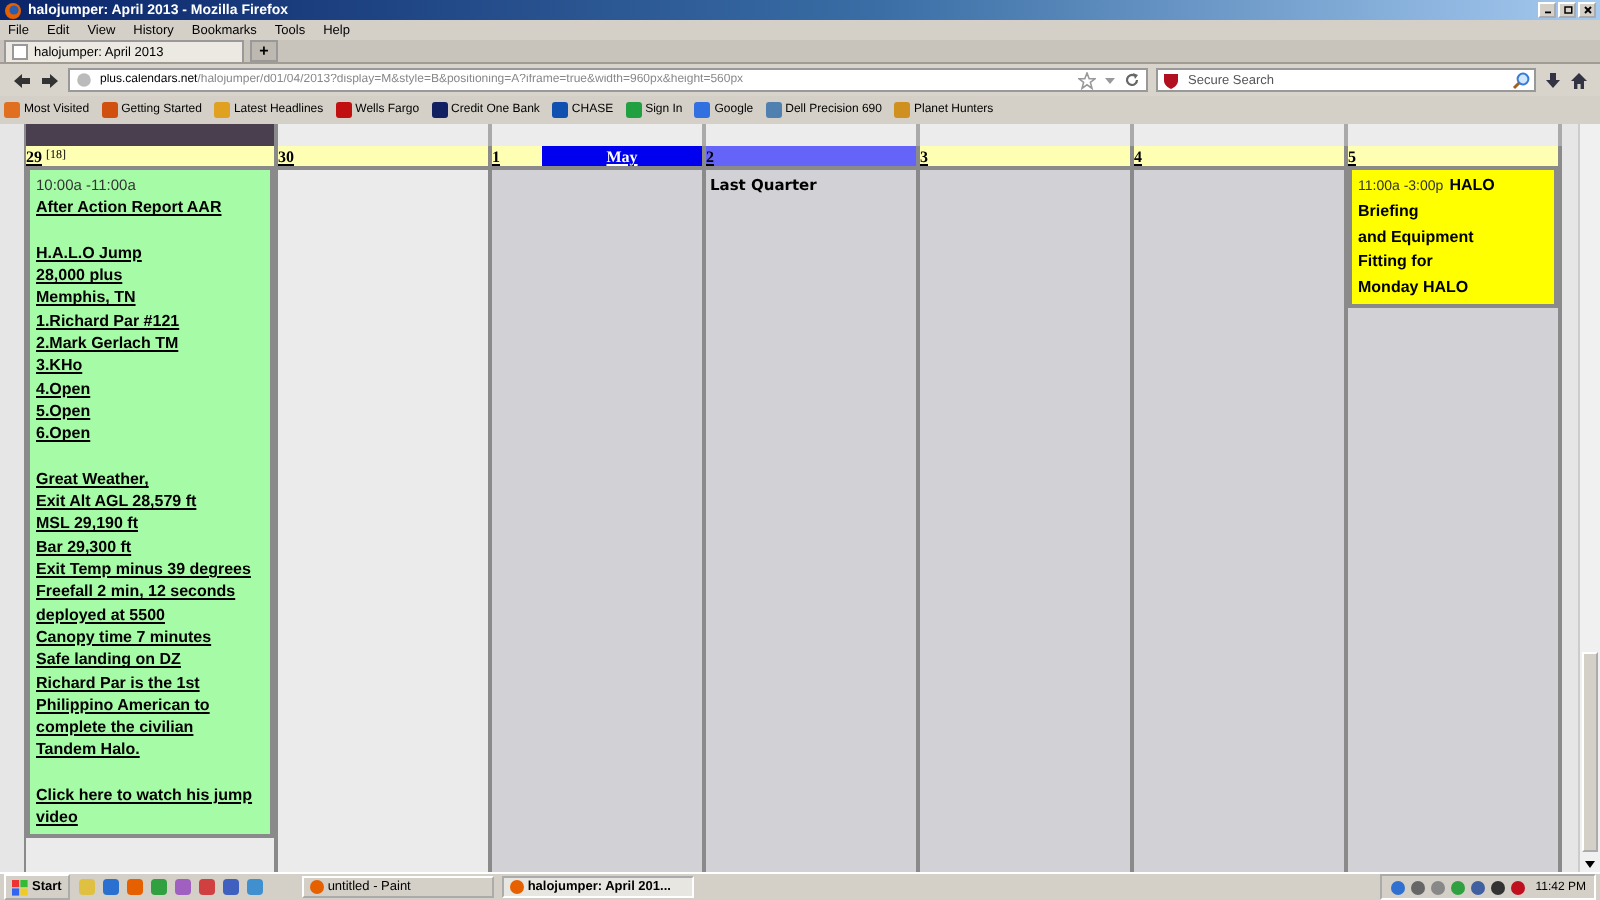  What do you see at coordinates (150, 321) in the screenshot?
I see `event-link: 1.Richard Par #121` at bounding box center [150, 321].